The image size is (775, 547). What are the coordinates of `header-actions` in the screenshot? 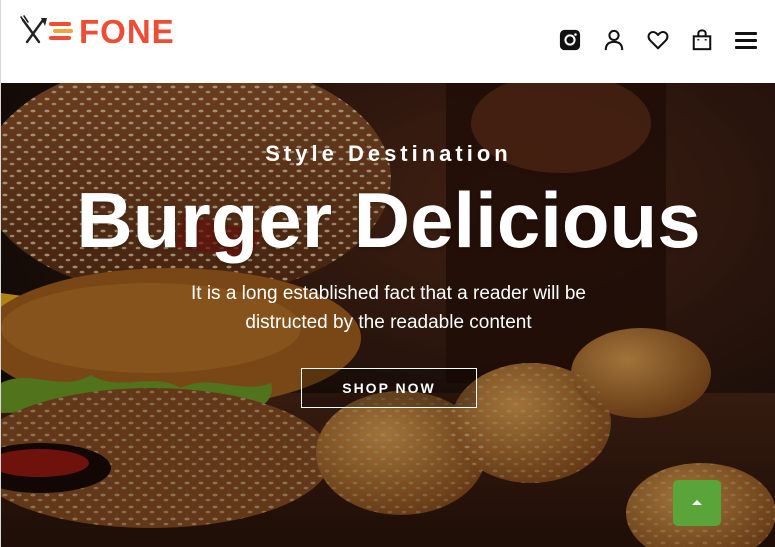 It's located at (648, 40).